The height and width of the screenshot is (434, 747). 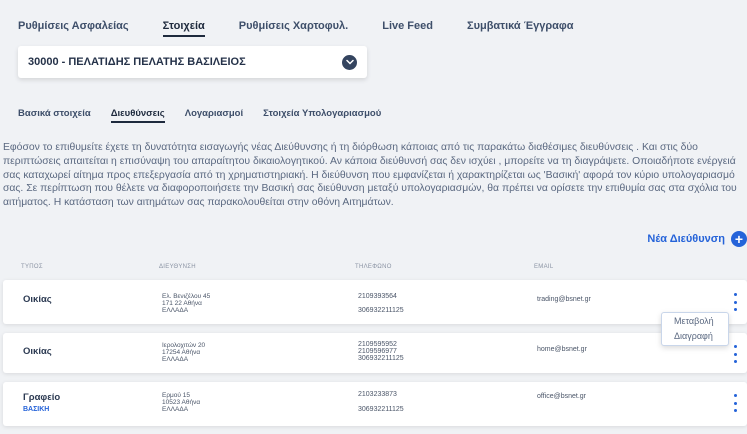 What do you see at coordinates (694, 321) in the screenshot?
I see `menu-item-edit: Μεταβολή` at bounding box center [694, 321].